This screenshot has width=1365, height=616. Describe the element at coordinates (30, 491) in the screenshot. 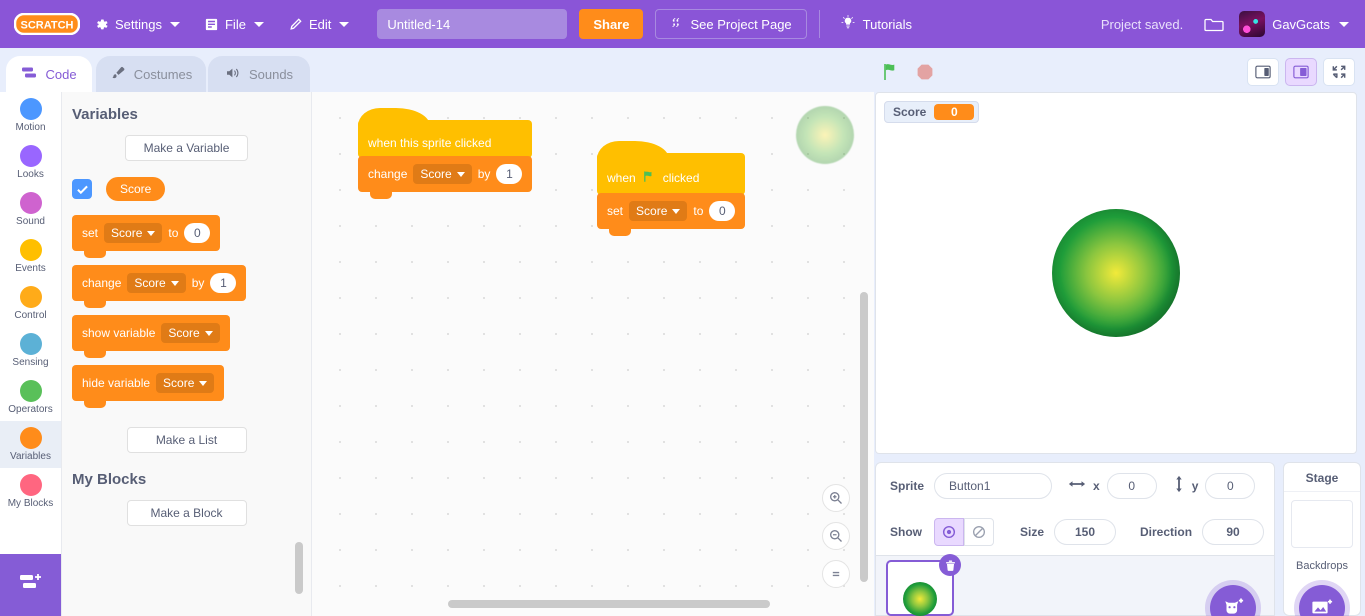

I see `category-my-blocks: My Blocks` at that location.